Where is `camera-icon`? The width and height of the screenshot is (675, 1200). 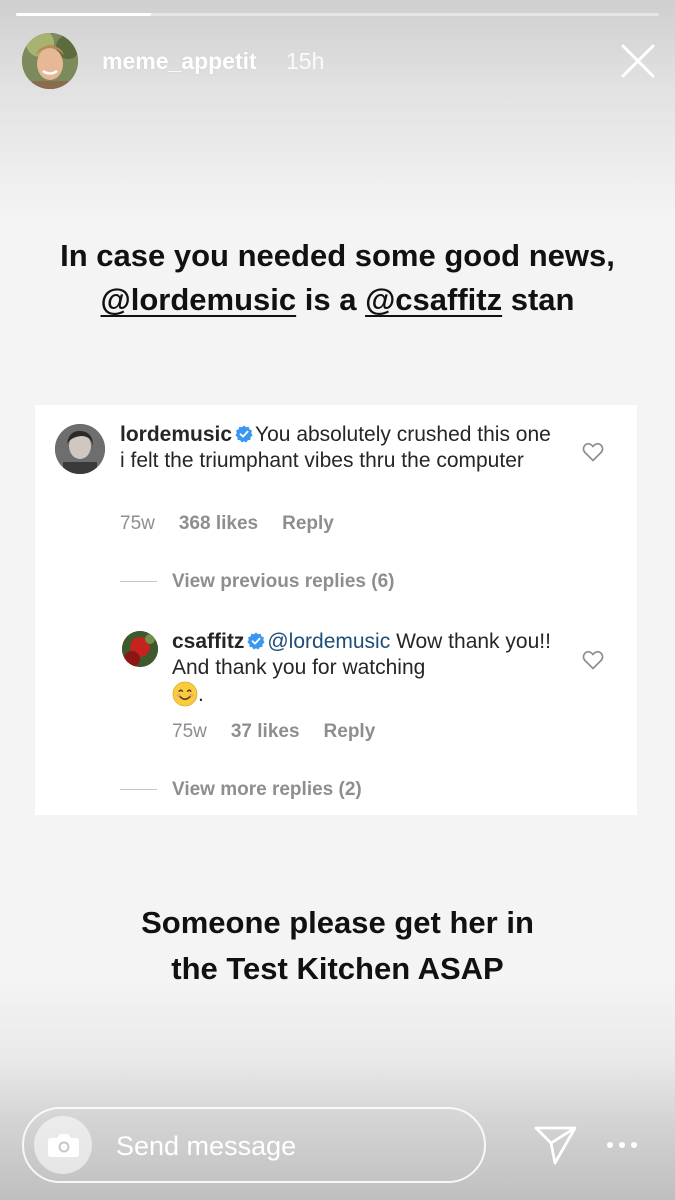
camera-icon is located at coordinates (63, 1145).